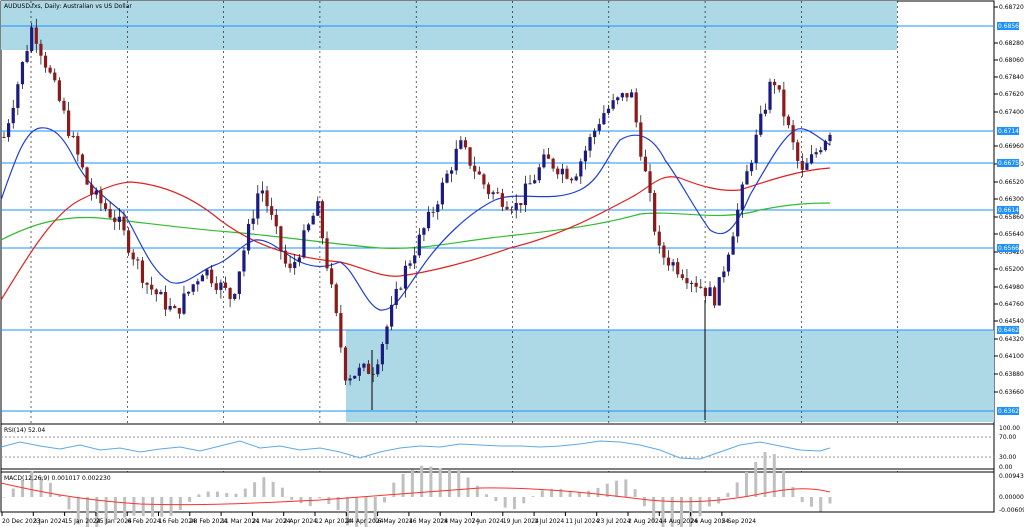  What do you see at coordinates (1010, 131) in the screenshot?
I see `level-tag-level-67148: 0.67148` at bounding box center [1010, 131].